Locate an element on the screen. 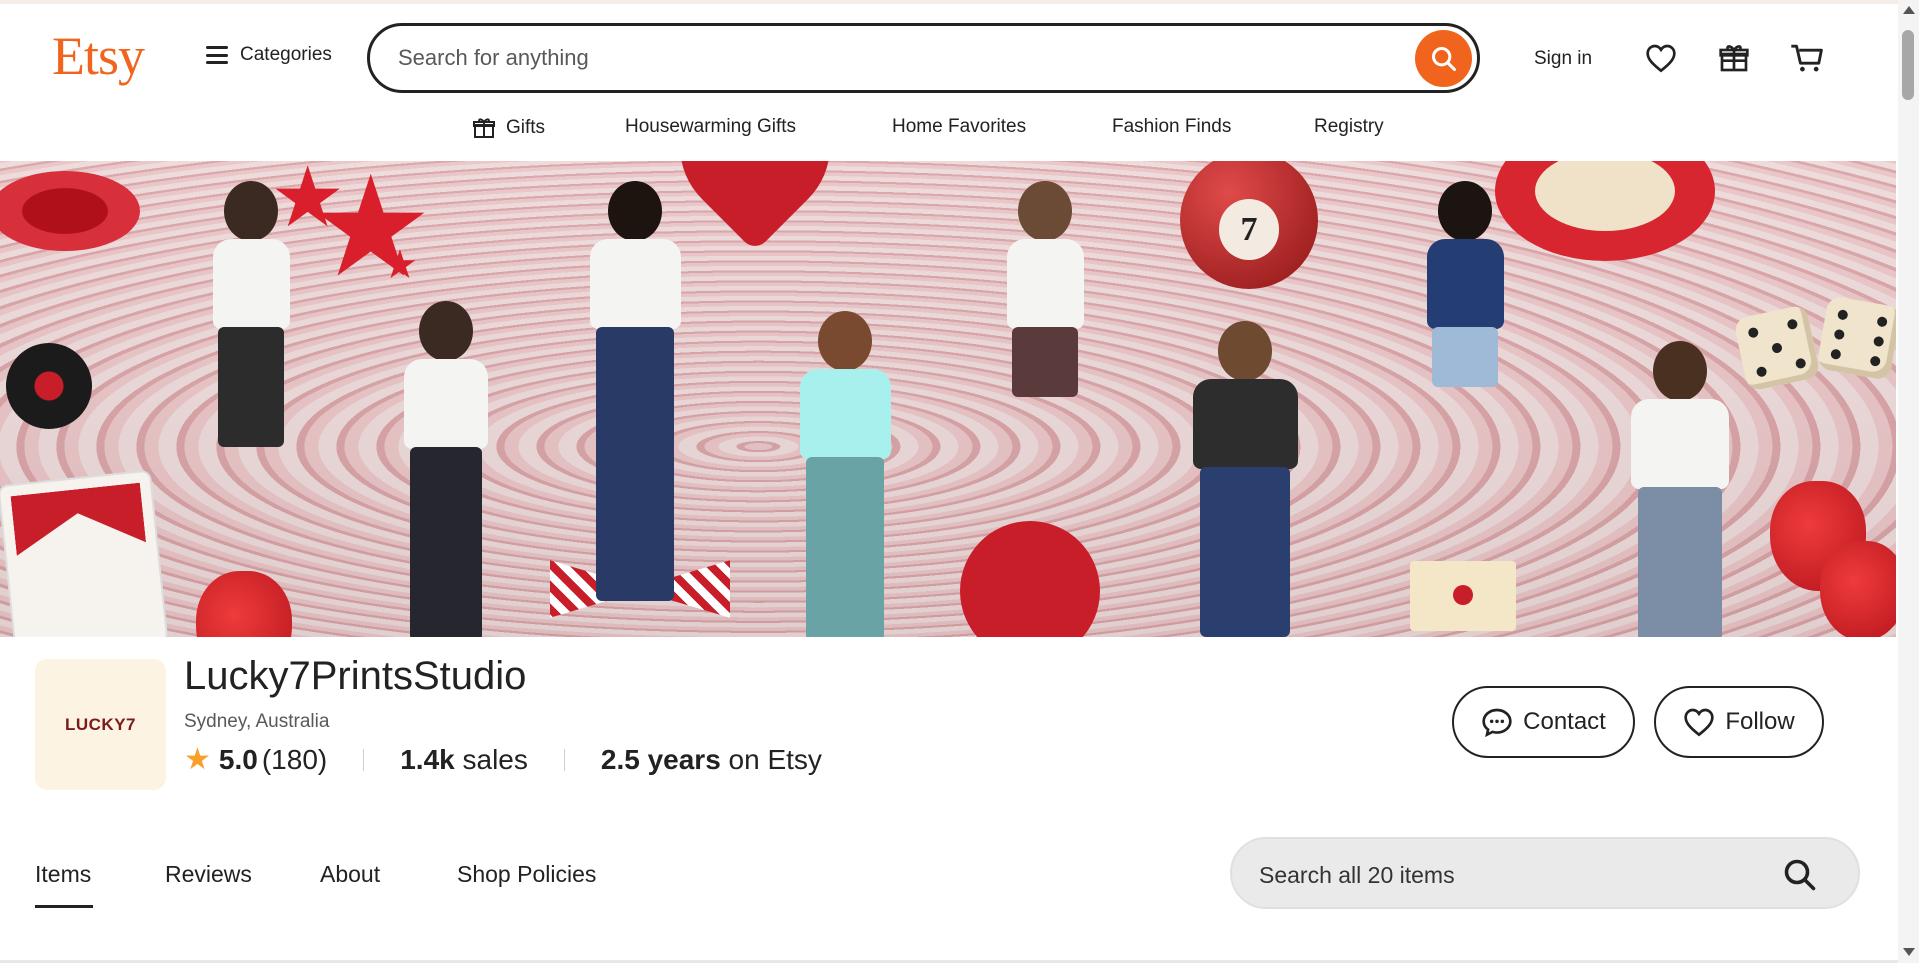  nav-item-home-favorites: Home Favorites is located at coordinates (959, 127).